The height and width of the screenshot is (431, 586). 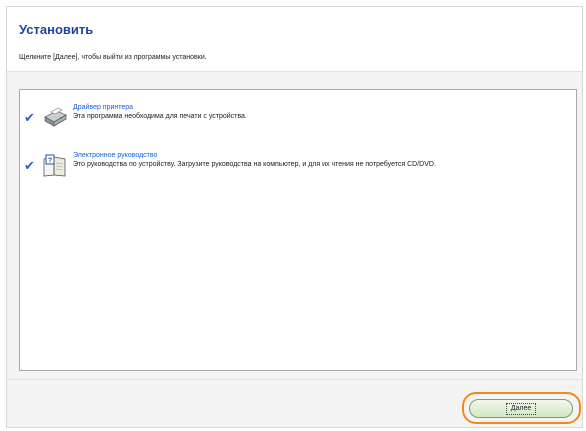 I want to click on footer-divider, so click(x=294, y=379).